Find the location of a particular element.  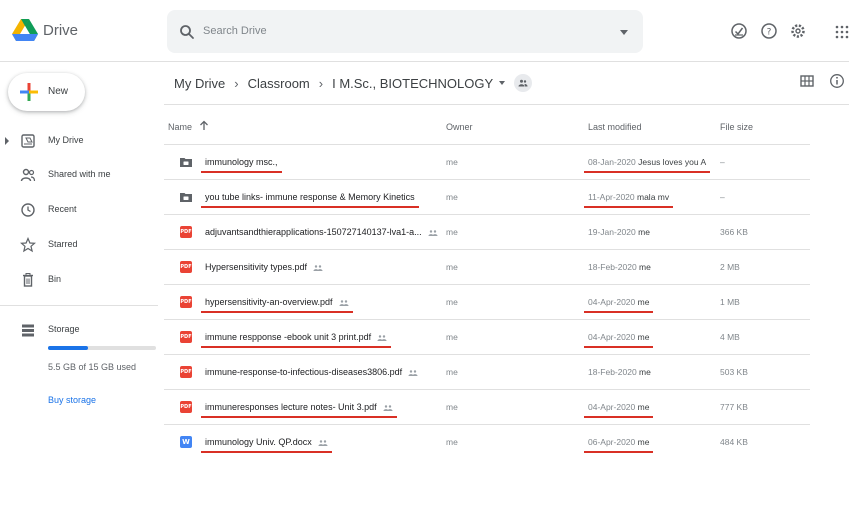

shared-folder-icon is located at coordinates (523, 83).